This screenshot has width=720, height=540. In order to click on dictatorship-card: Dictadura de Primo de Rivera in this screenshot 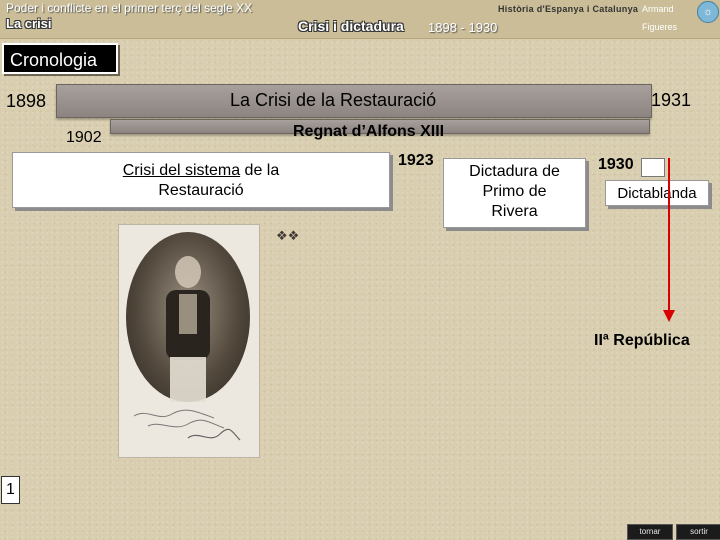, I will do `click(514, 193)`.